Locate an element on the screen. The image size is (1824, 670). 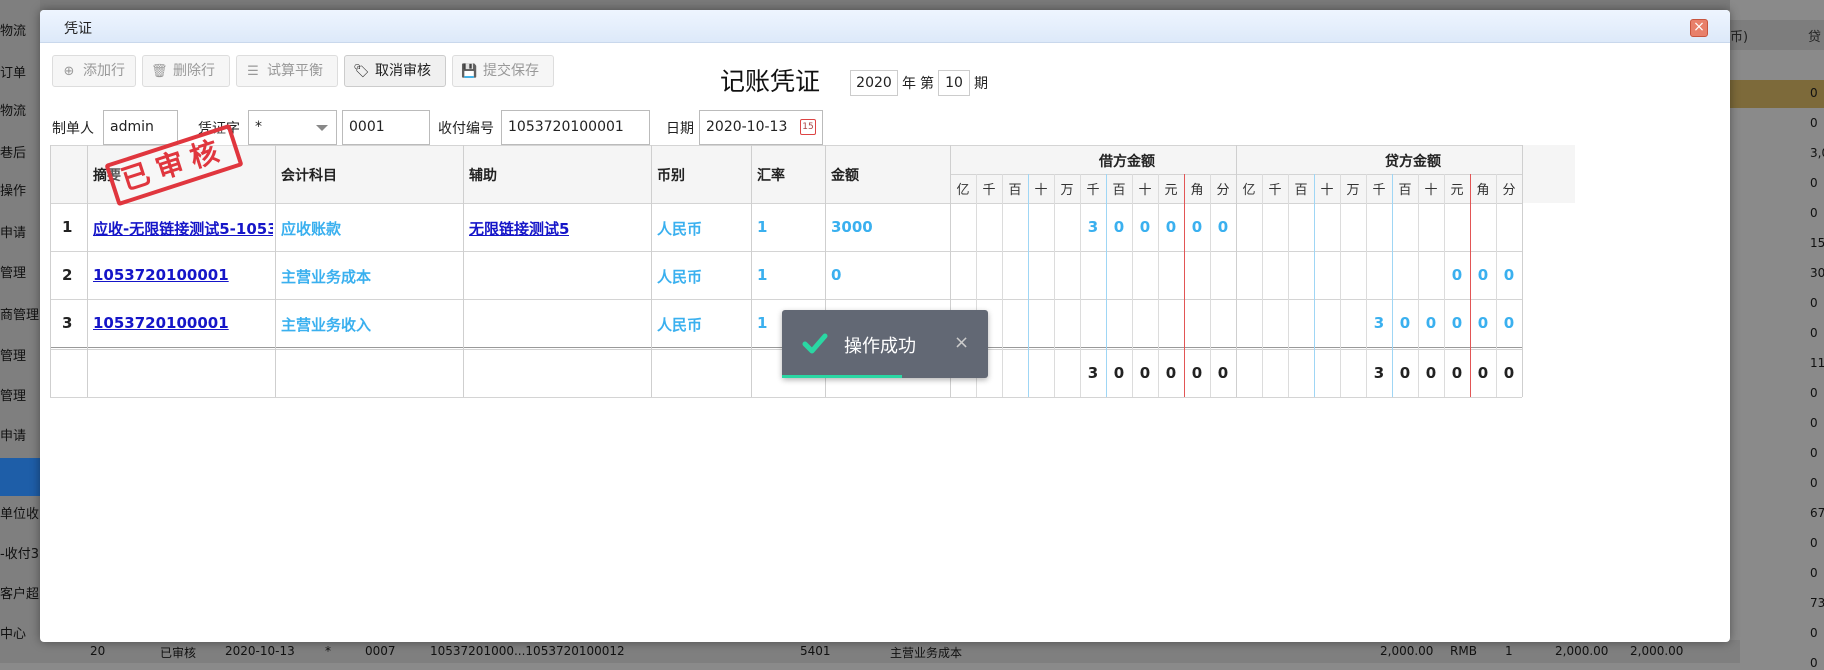
add-row-label: 添加行 is located at coordinates (104, 71).